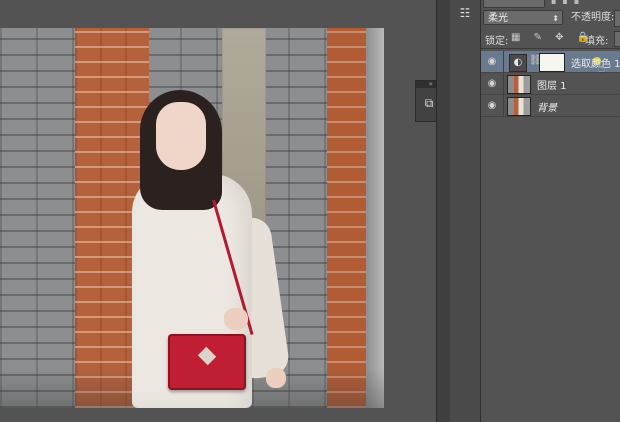 This screenshot has height=422, width=620. What do you see at coordinates (498, 18) in the screenshot?
I see `blend-mode-value: 柔光` at bounding box center [498, 18].